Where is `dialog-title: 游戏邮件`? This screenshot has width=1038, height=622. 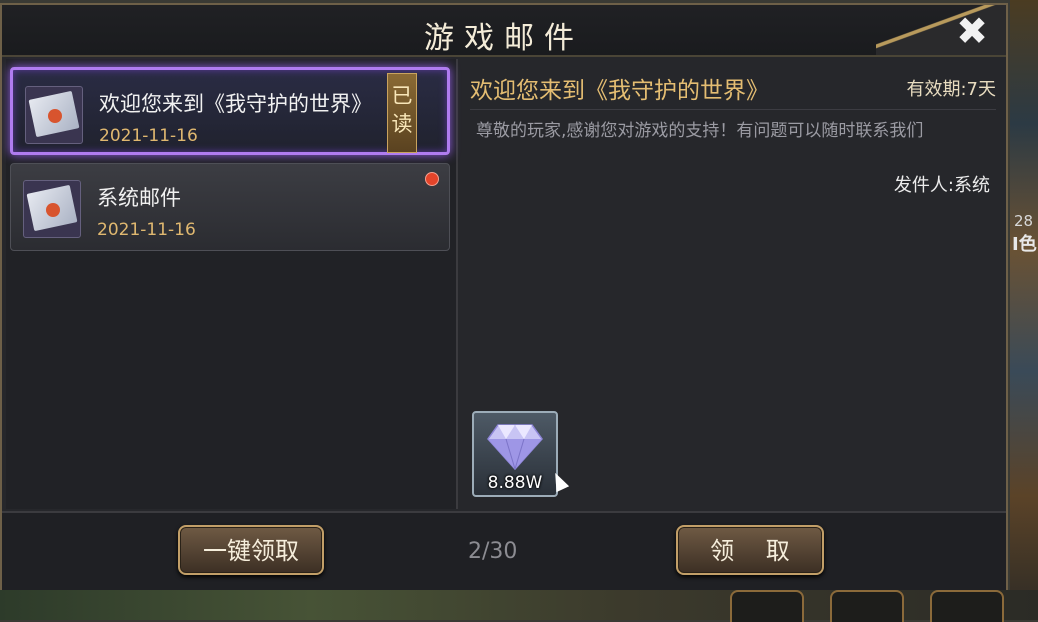 dialog-title: 游戏邮件 is located at coordinates (504, 38).